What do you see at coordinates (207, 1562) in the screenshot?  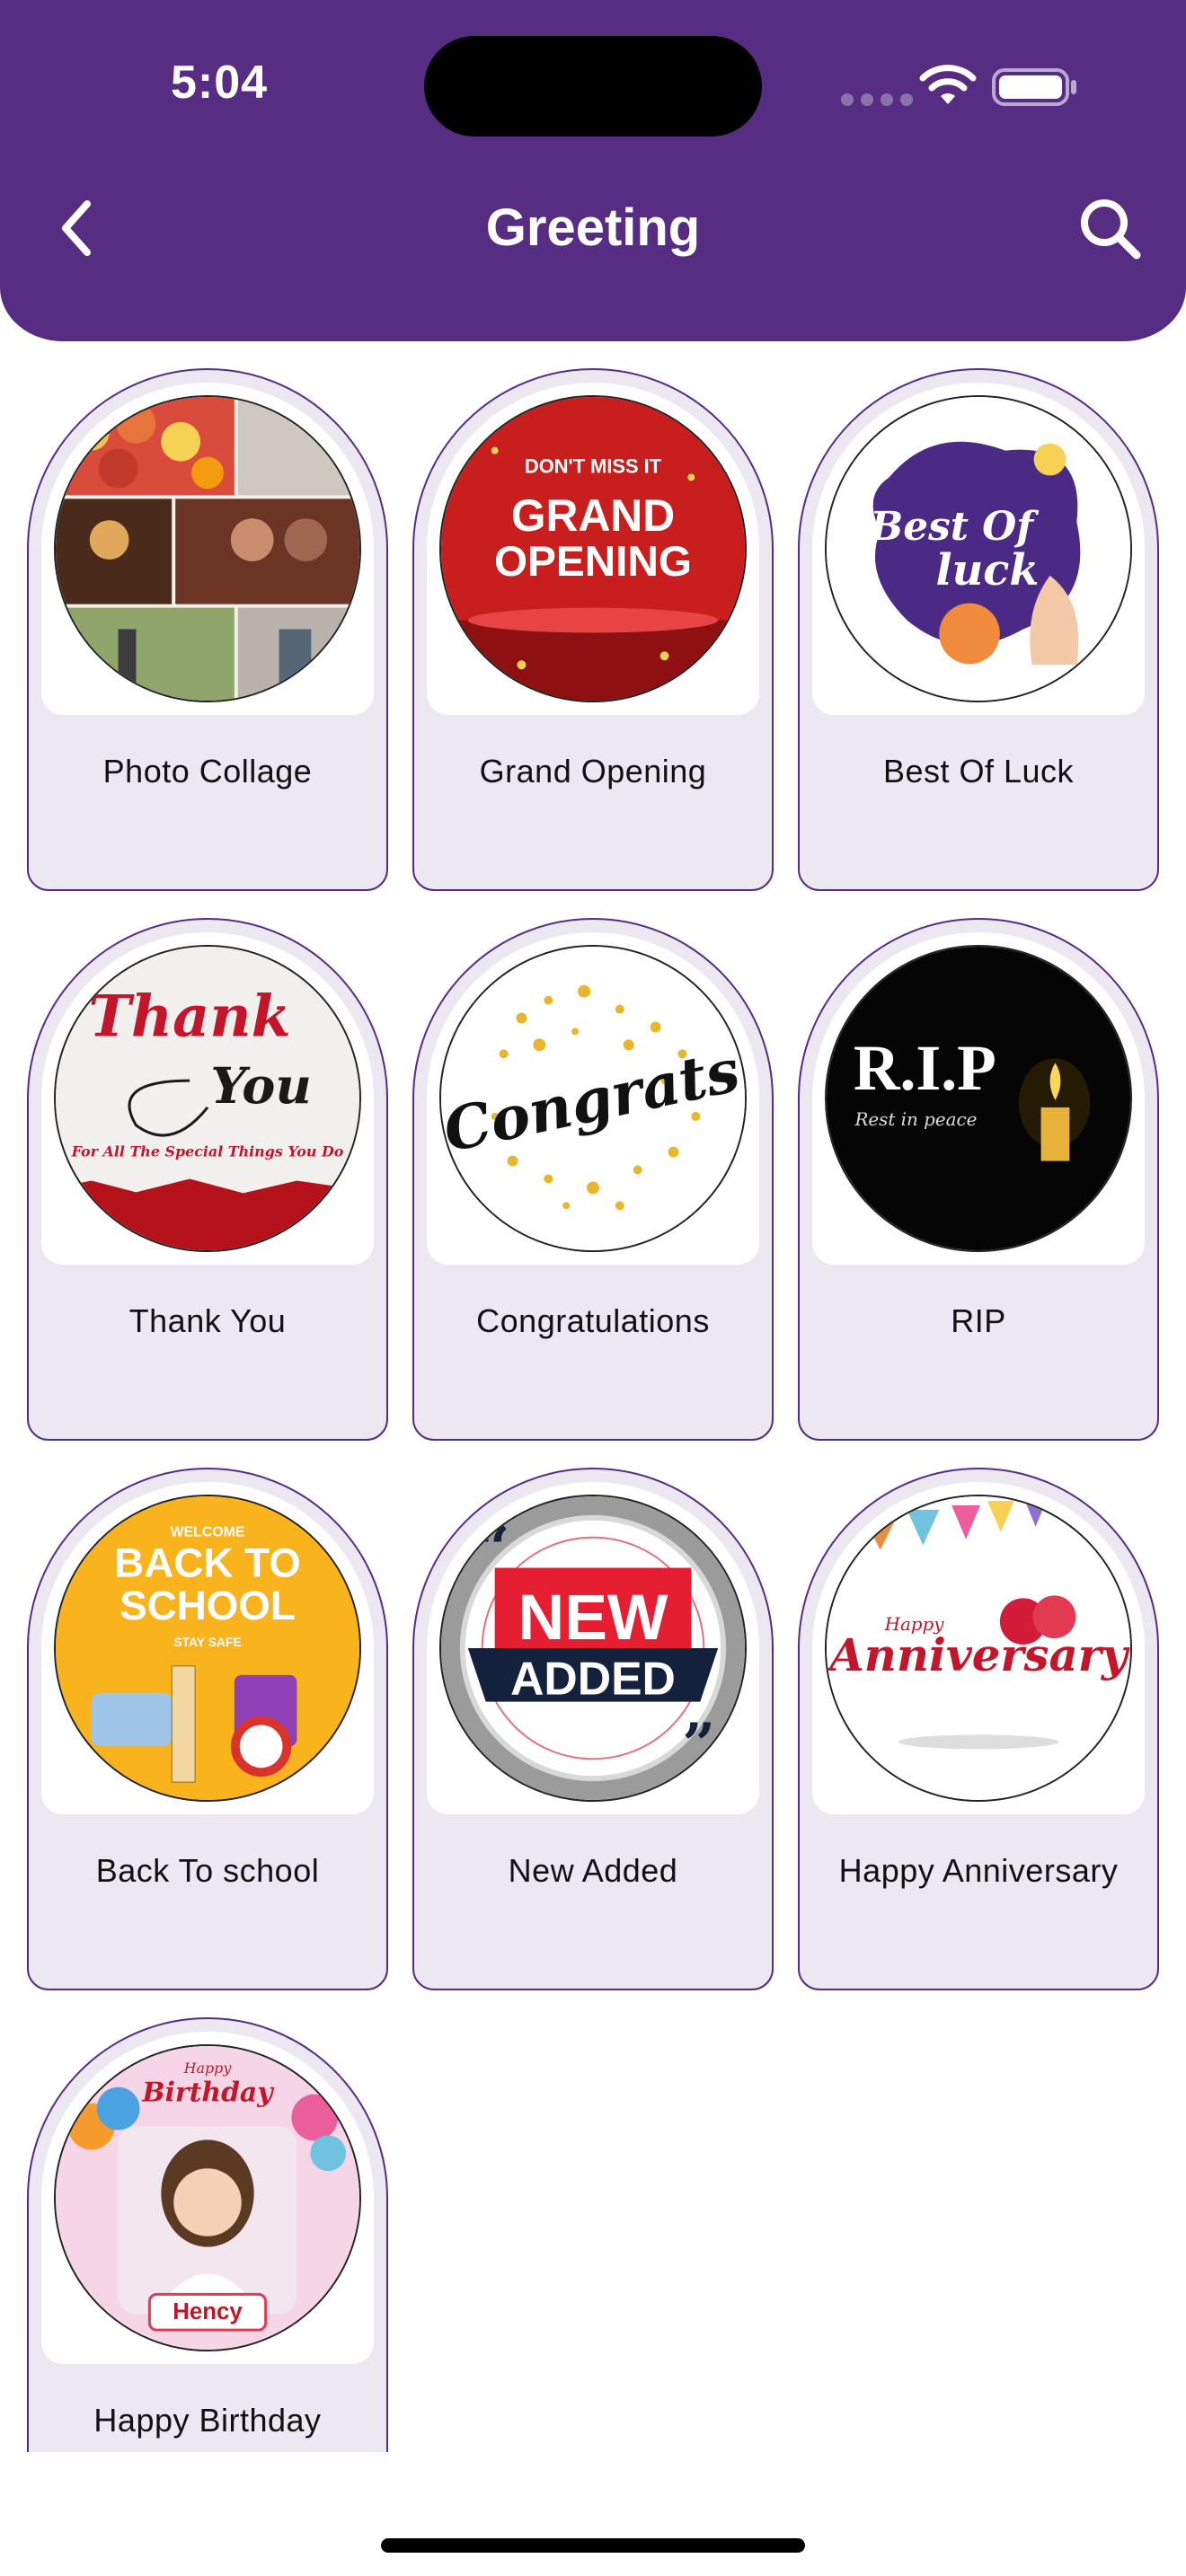 I see `thumb-text: BACK TO` at bounding box center [207, 1562].